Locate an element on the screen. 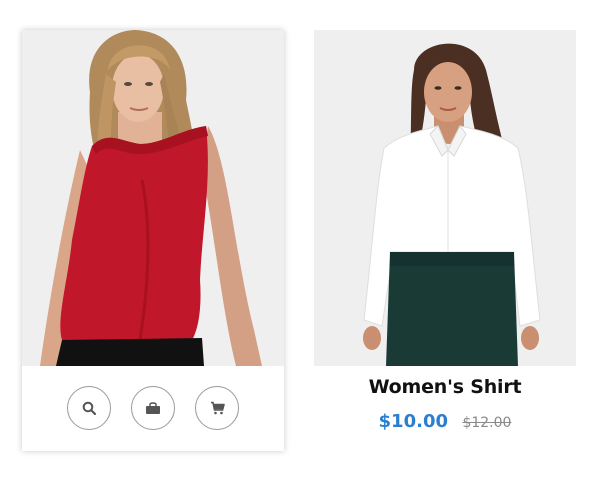 This screenshot has height=477, width=598. price-row: $10.00 $12.00 is located at coordinates (445, 421).